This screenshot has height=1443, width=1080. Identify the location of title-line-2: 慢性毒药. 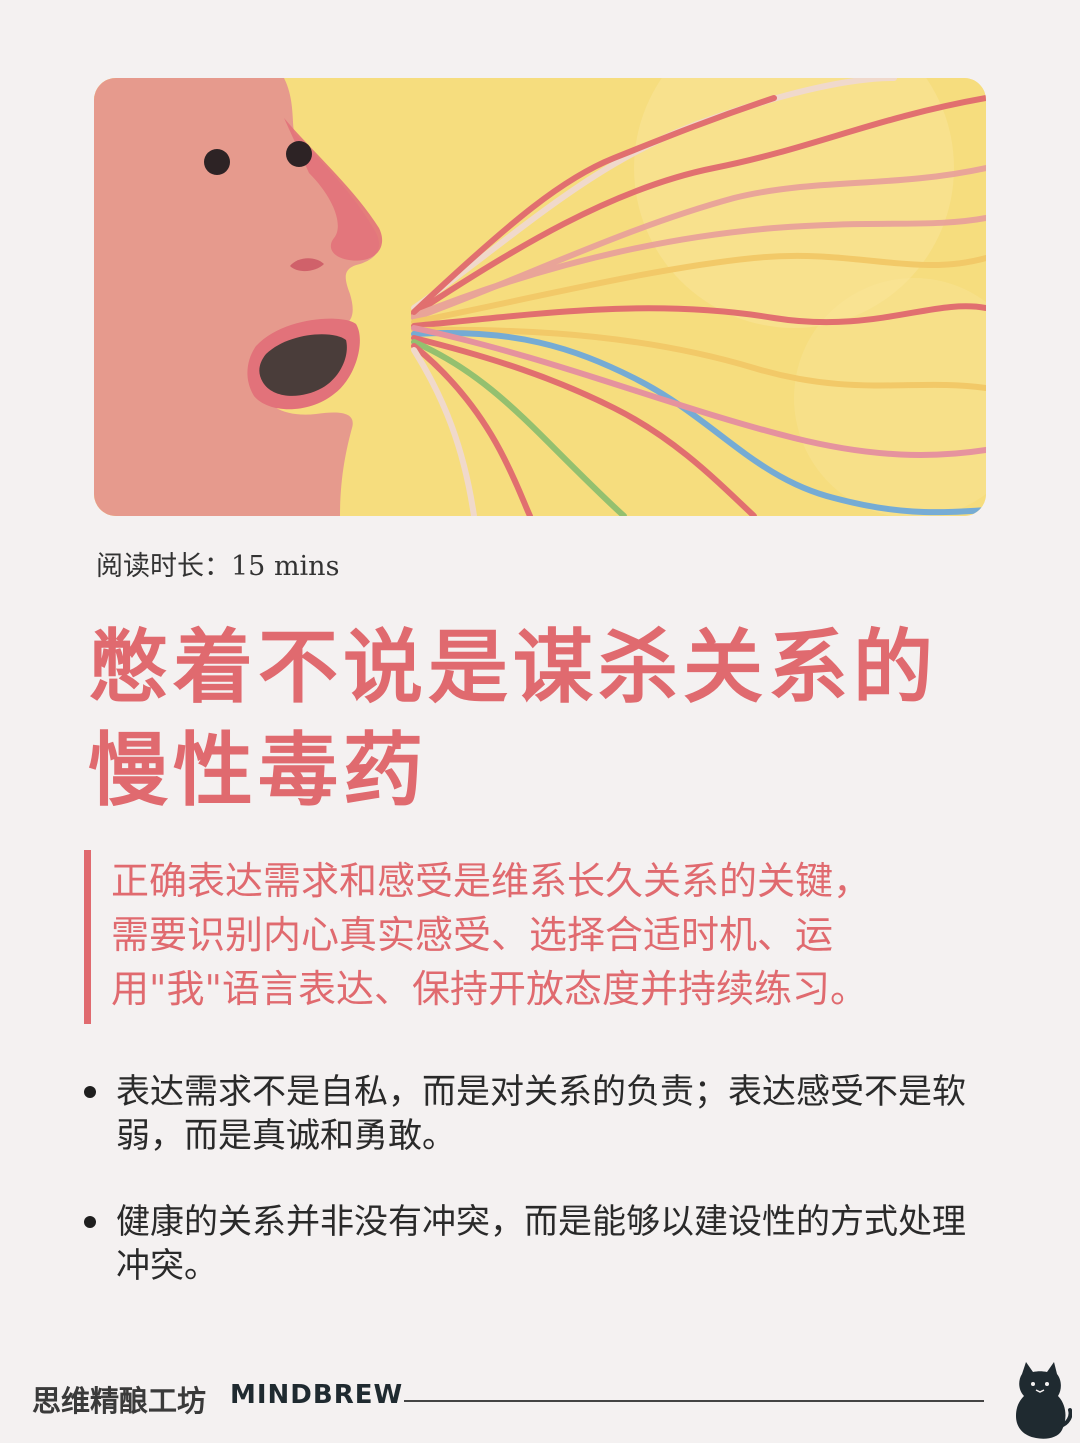
(258, 770).